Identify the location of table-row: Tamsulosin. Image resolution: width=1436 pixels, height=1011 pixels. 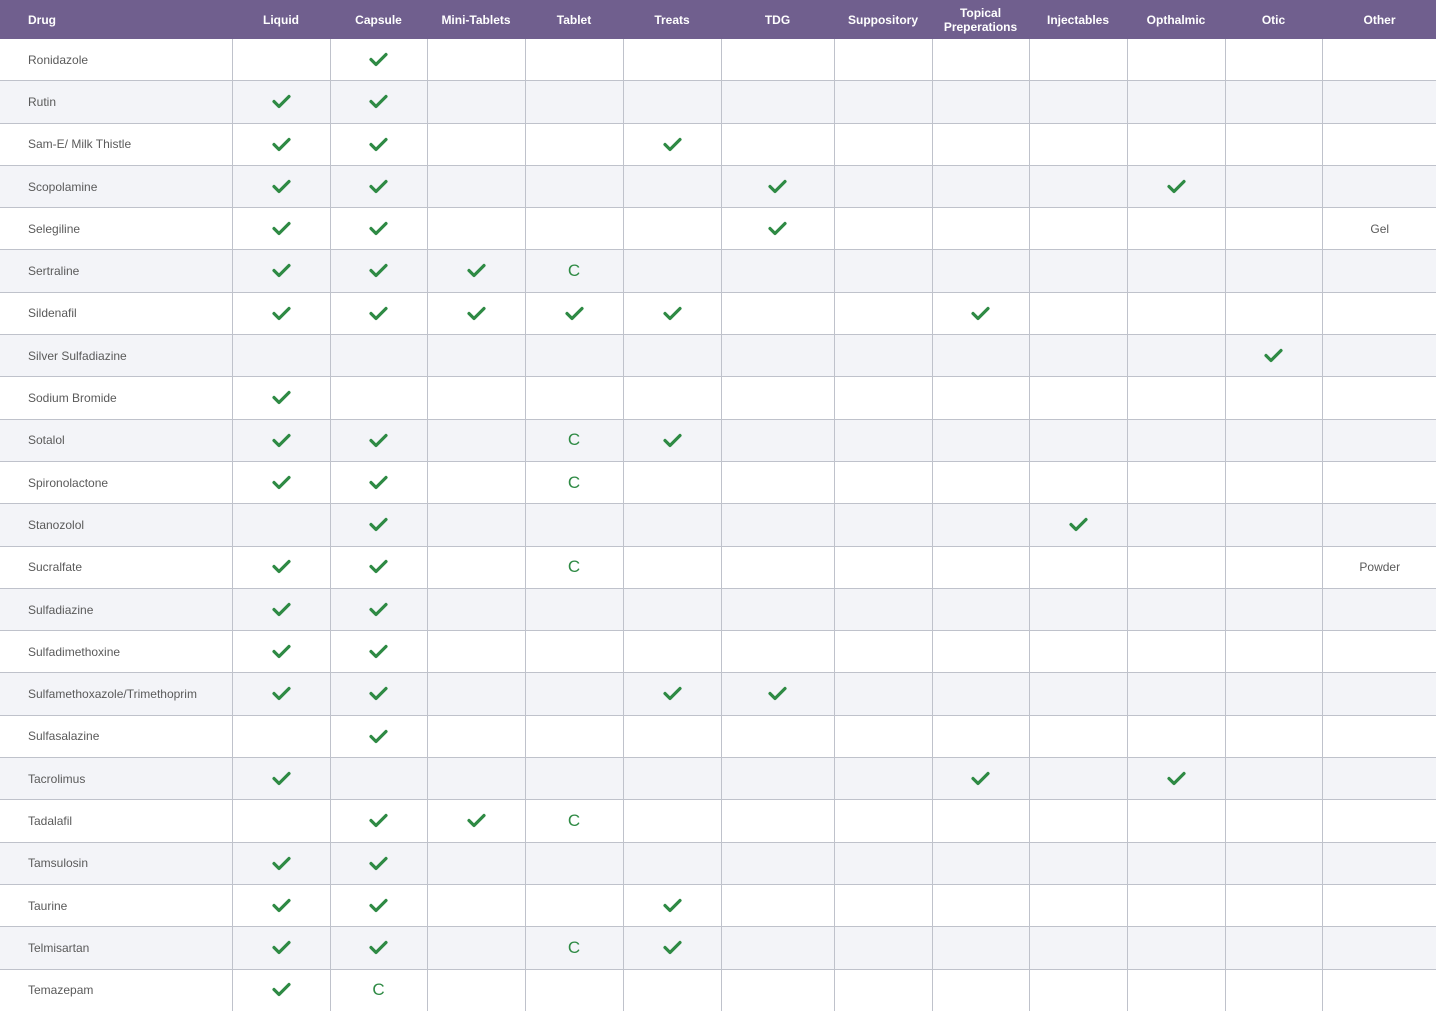
(718, 863).